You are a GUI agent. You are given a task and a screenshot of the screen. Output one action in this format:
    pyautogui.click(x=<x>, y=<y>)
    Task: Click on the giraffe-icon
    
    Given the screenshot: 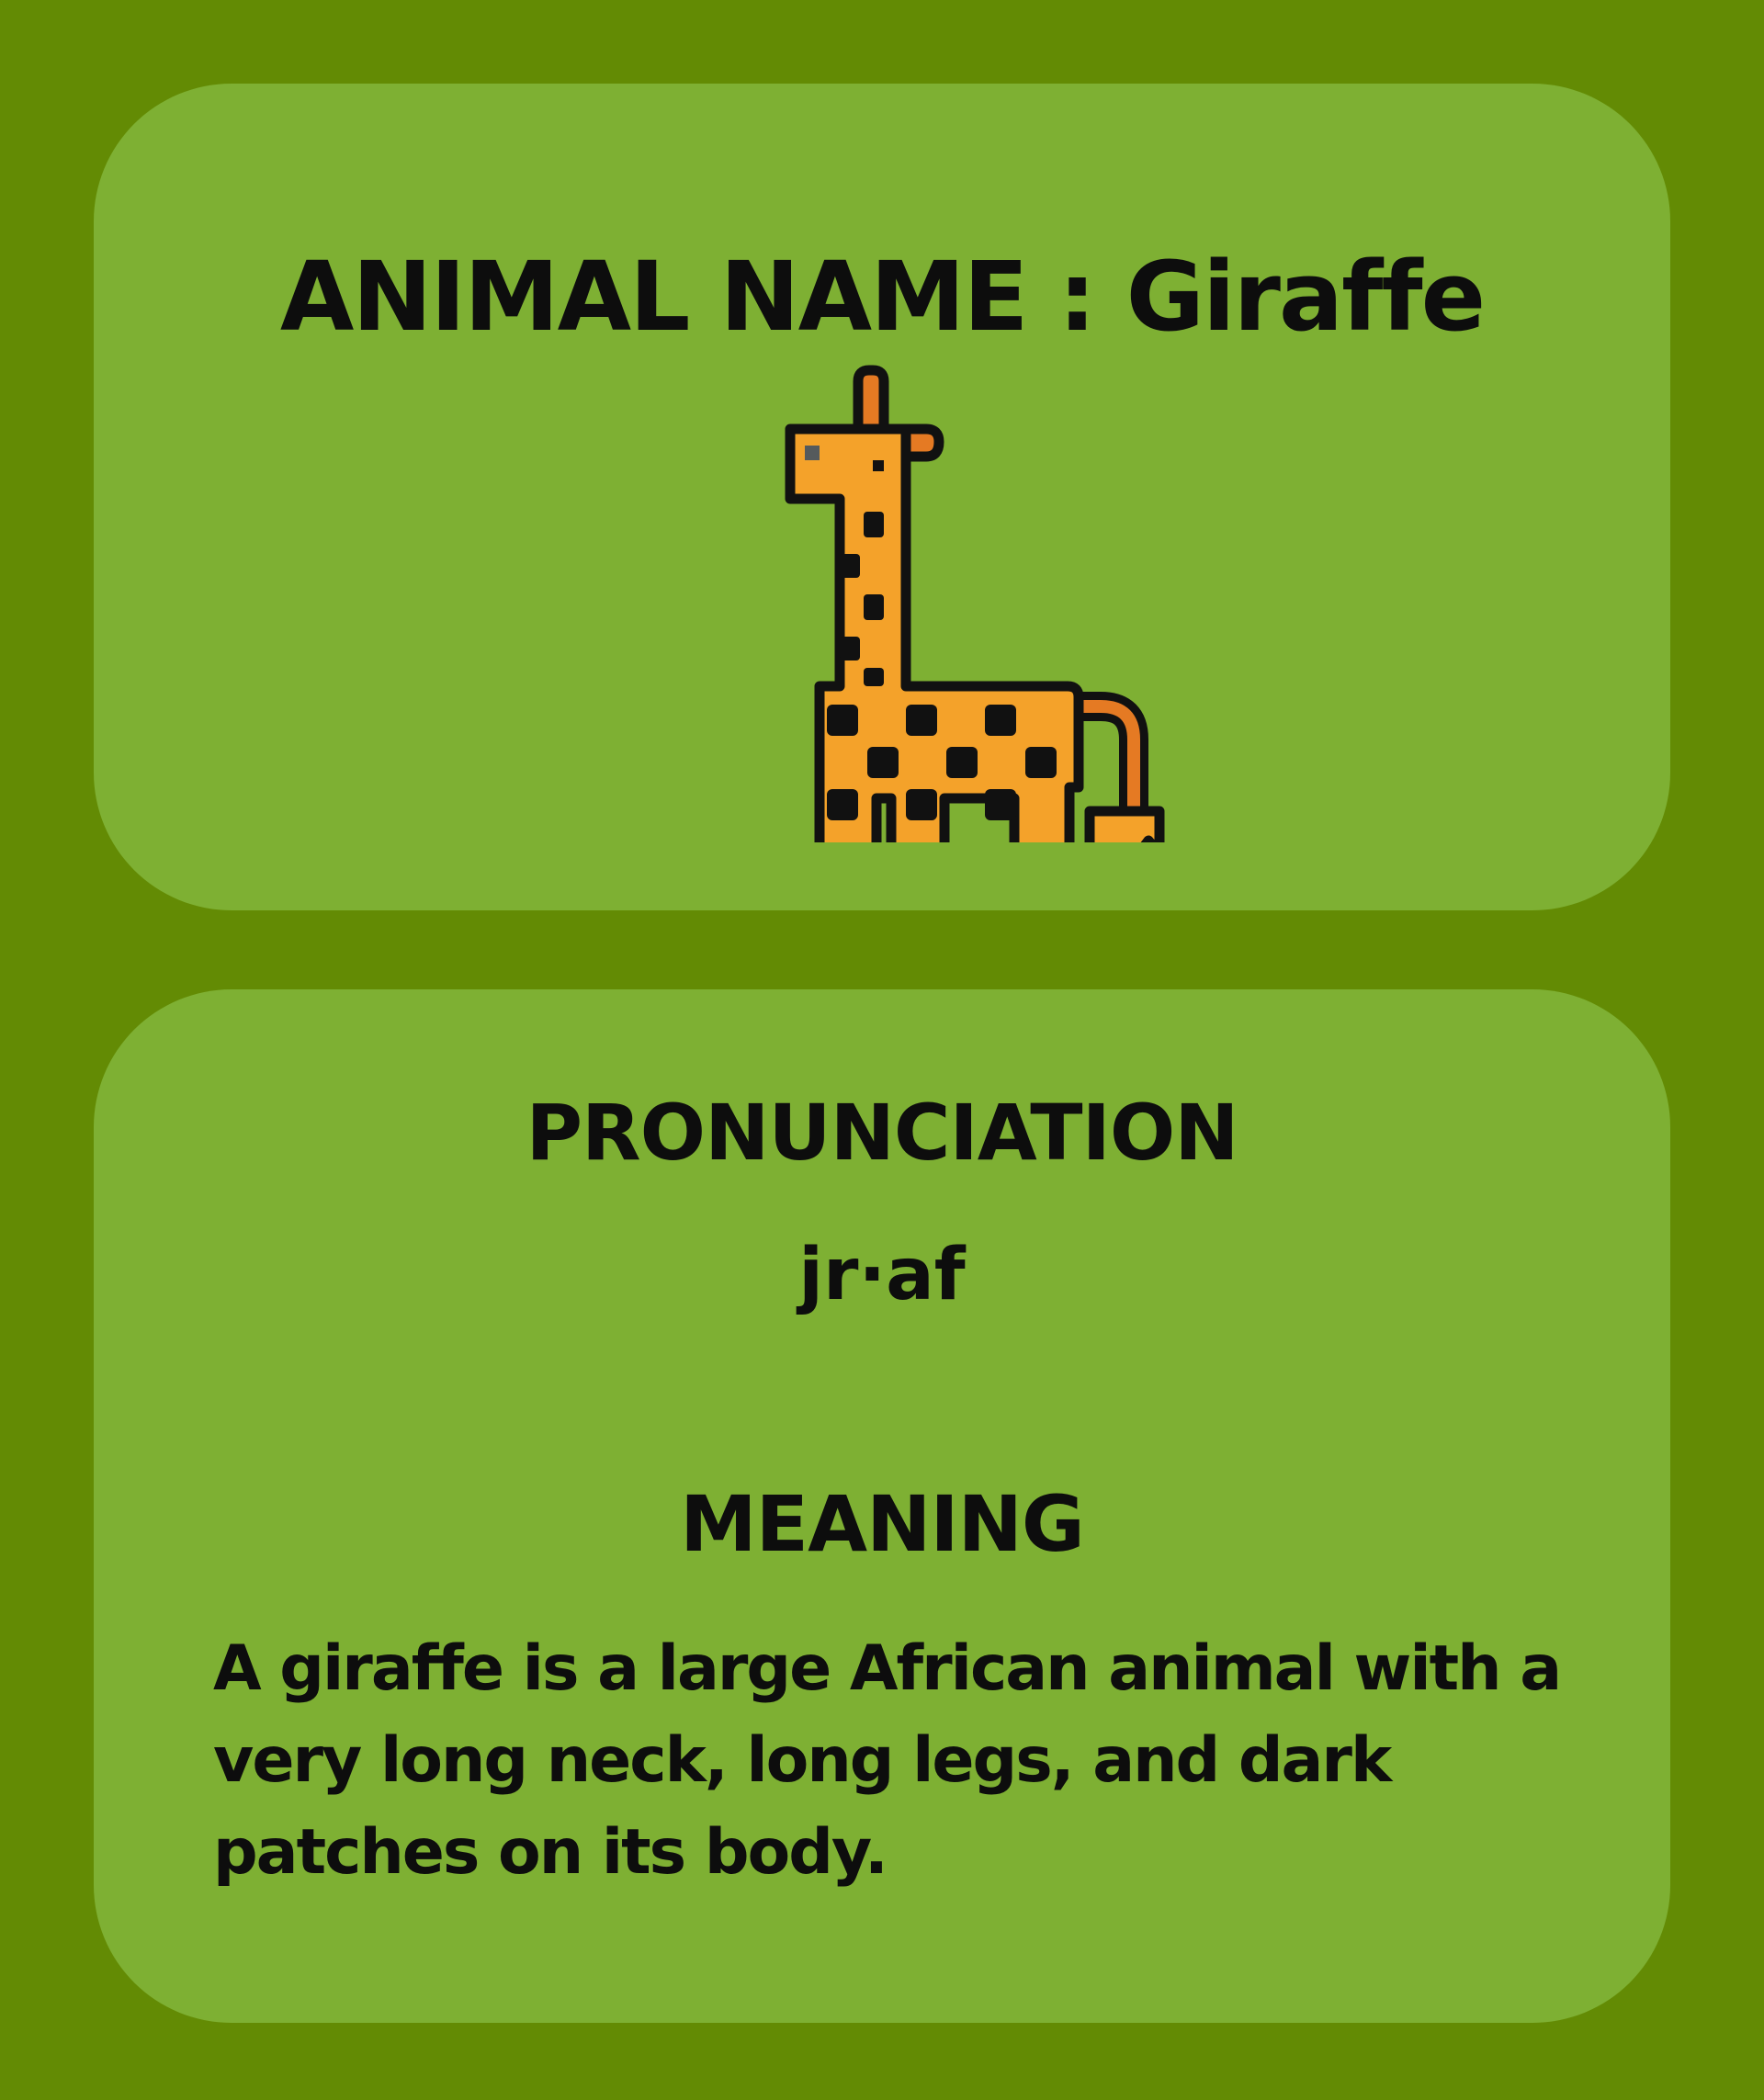 What is the action you would take?
    pyautogui.click(x=975, y=603)
    